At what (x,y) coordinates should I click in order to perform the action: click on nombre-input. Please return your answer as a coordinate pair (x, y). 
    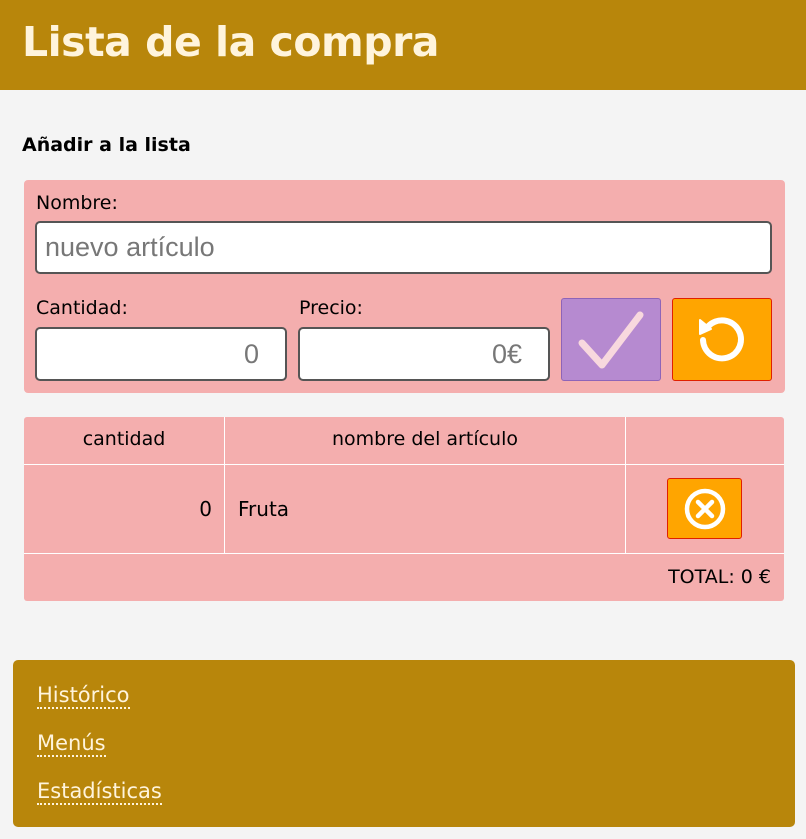
    Looking at the image, I should click on (403, 247).